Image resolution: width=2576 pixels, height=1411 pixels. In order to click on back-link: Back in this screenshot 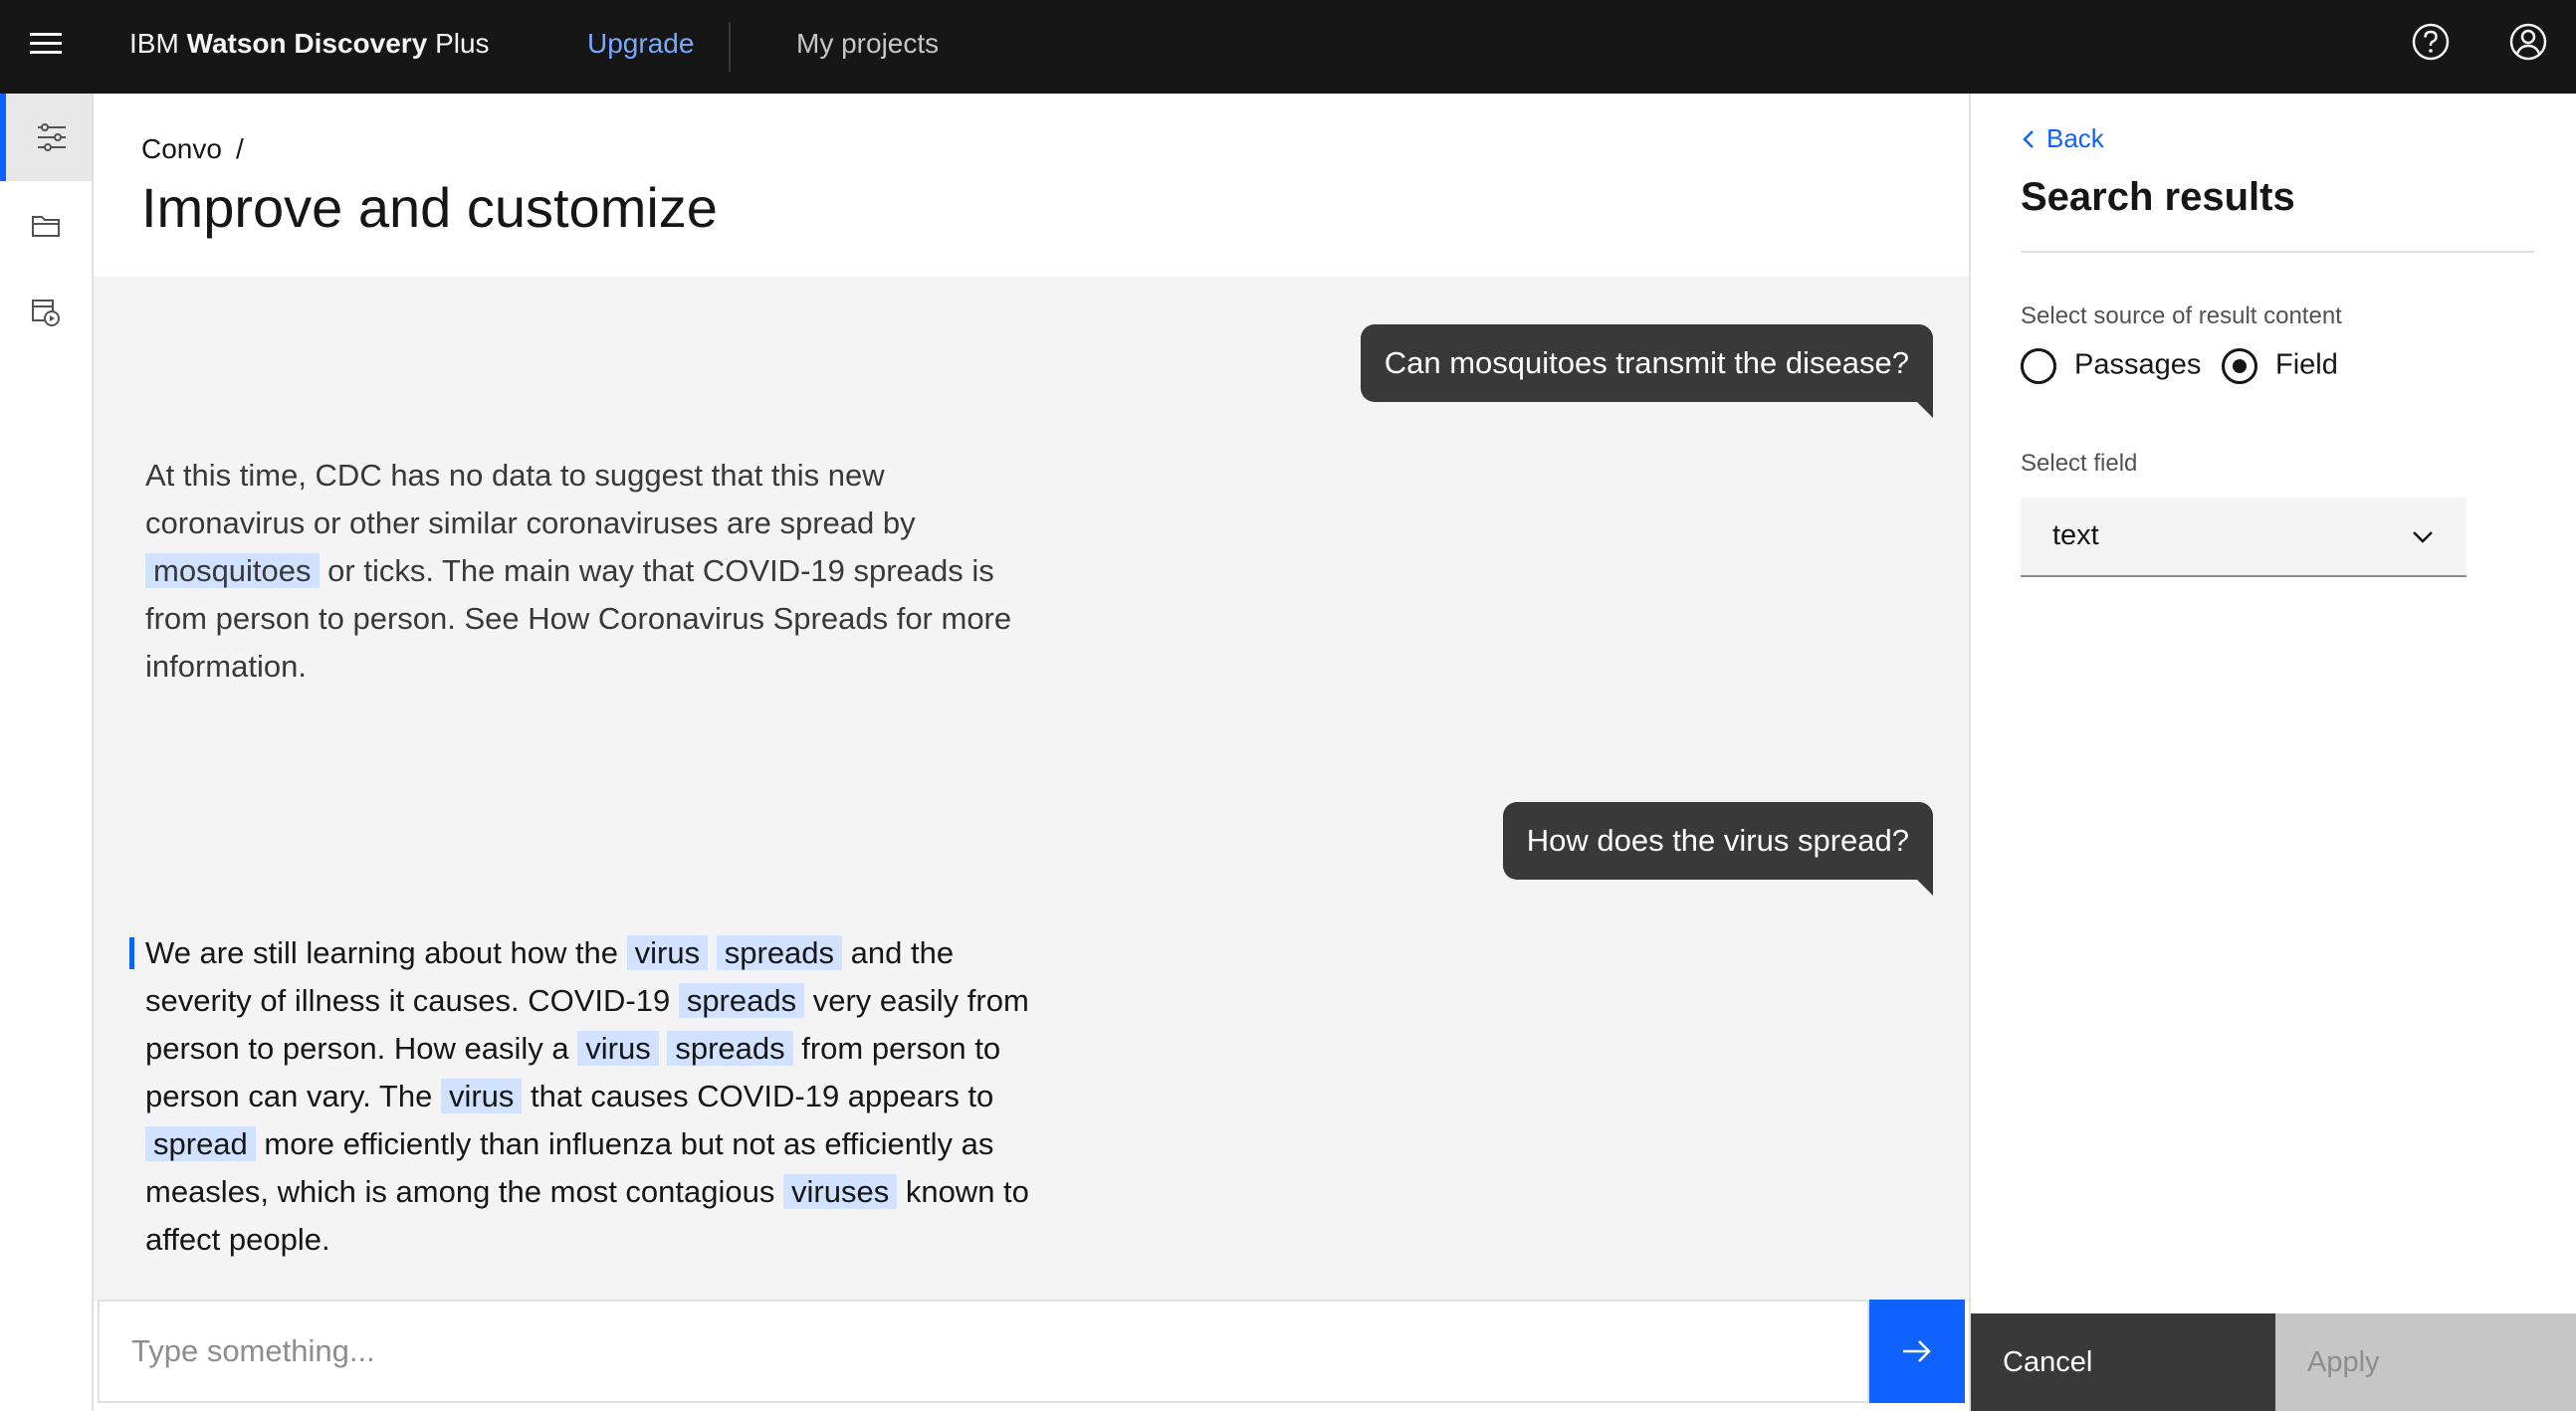, I will do `click(2062, 138)`.